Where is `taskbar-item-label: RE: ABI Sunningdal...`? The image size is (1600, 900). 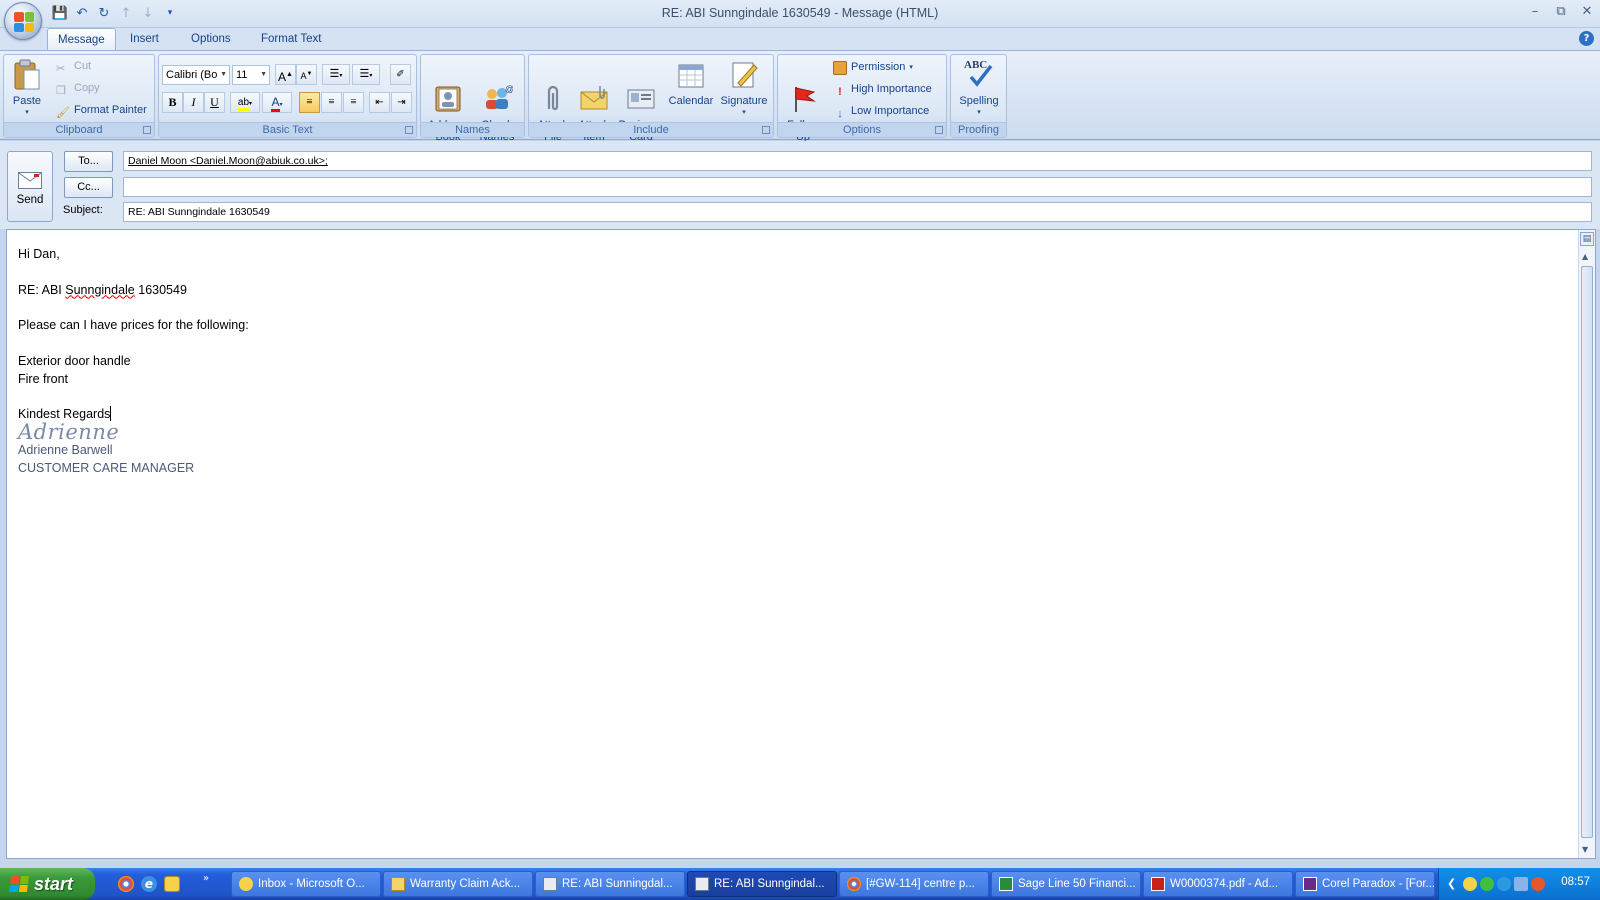
taskbar-item-label: RE: ABI Sunningdal... is located at coordinates (617, 884).